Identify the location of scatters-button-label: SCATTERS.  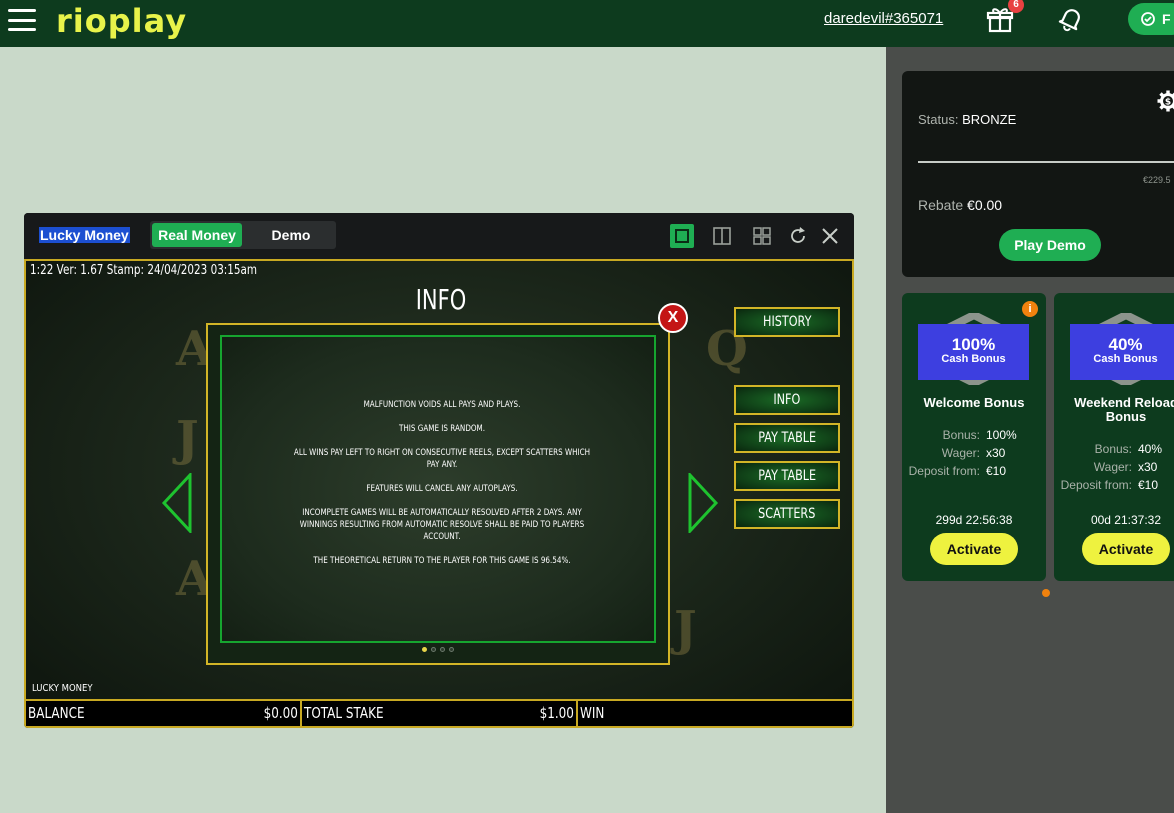
(787, 514).